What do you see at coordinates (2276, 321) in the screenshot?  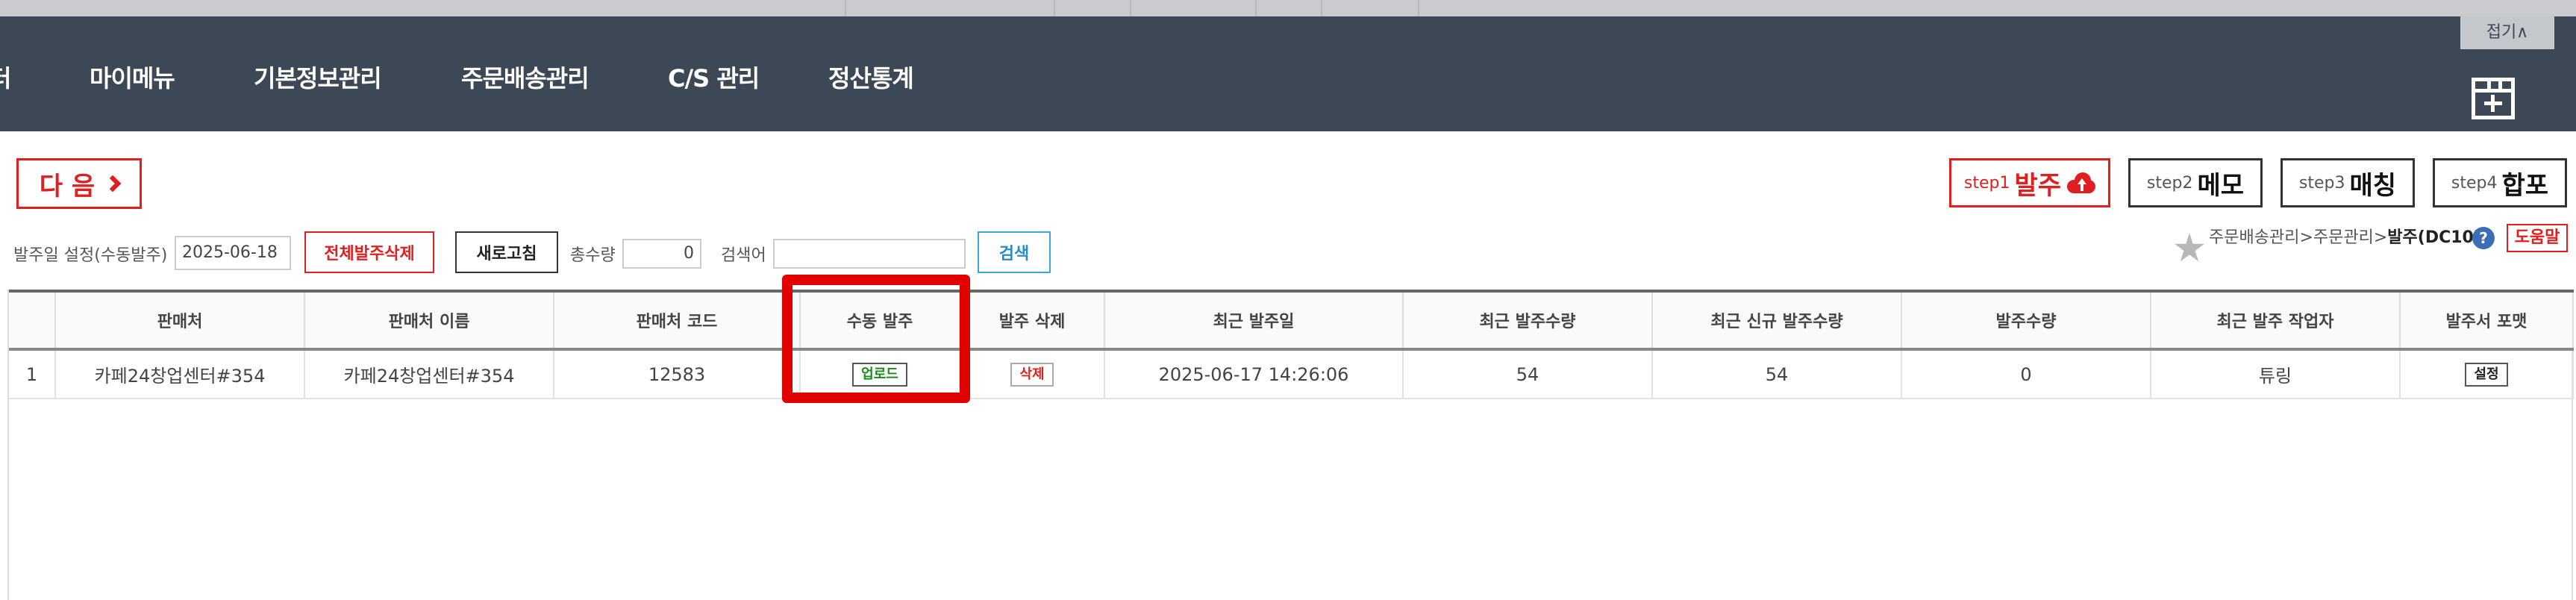 I see `col-header-last-worker: 최근 발주 작업자` at bounding box center [2276, 321].